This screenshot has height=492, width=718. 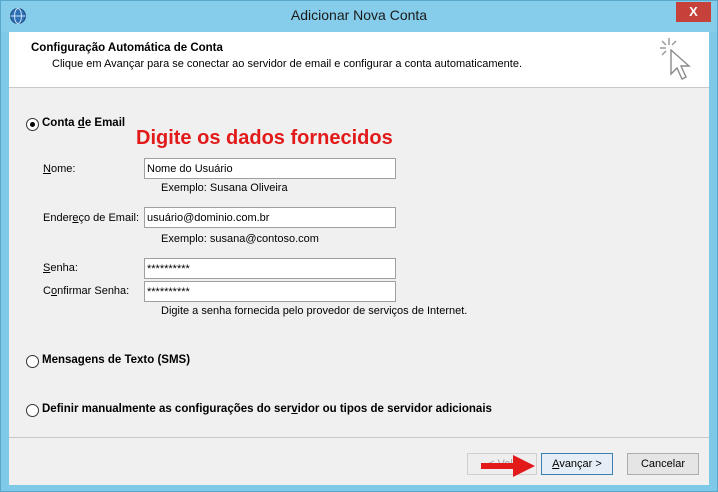 I want to click on manual-config-radio, so click(x=32, y=410).